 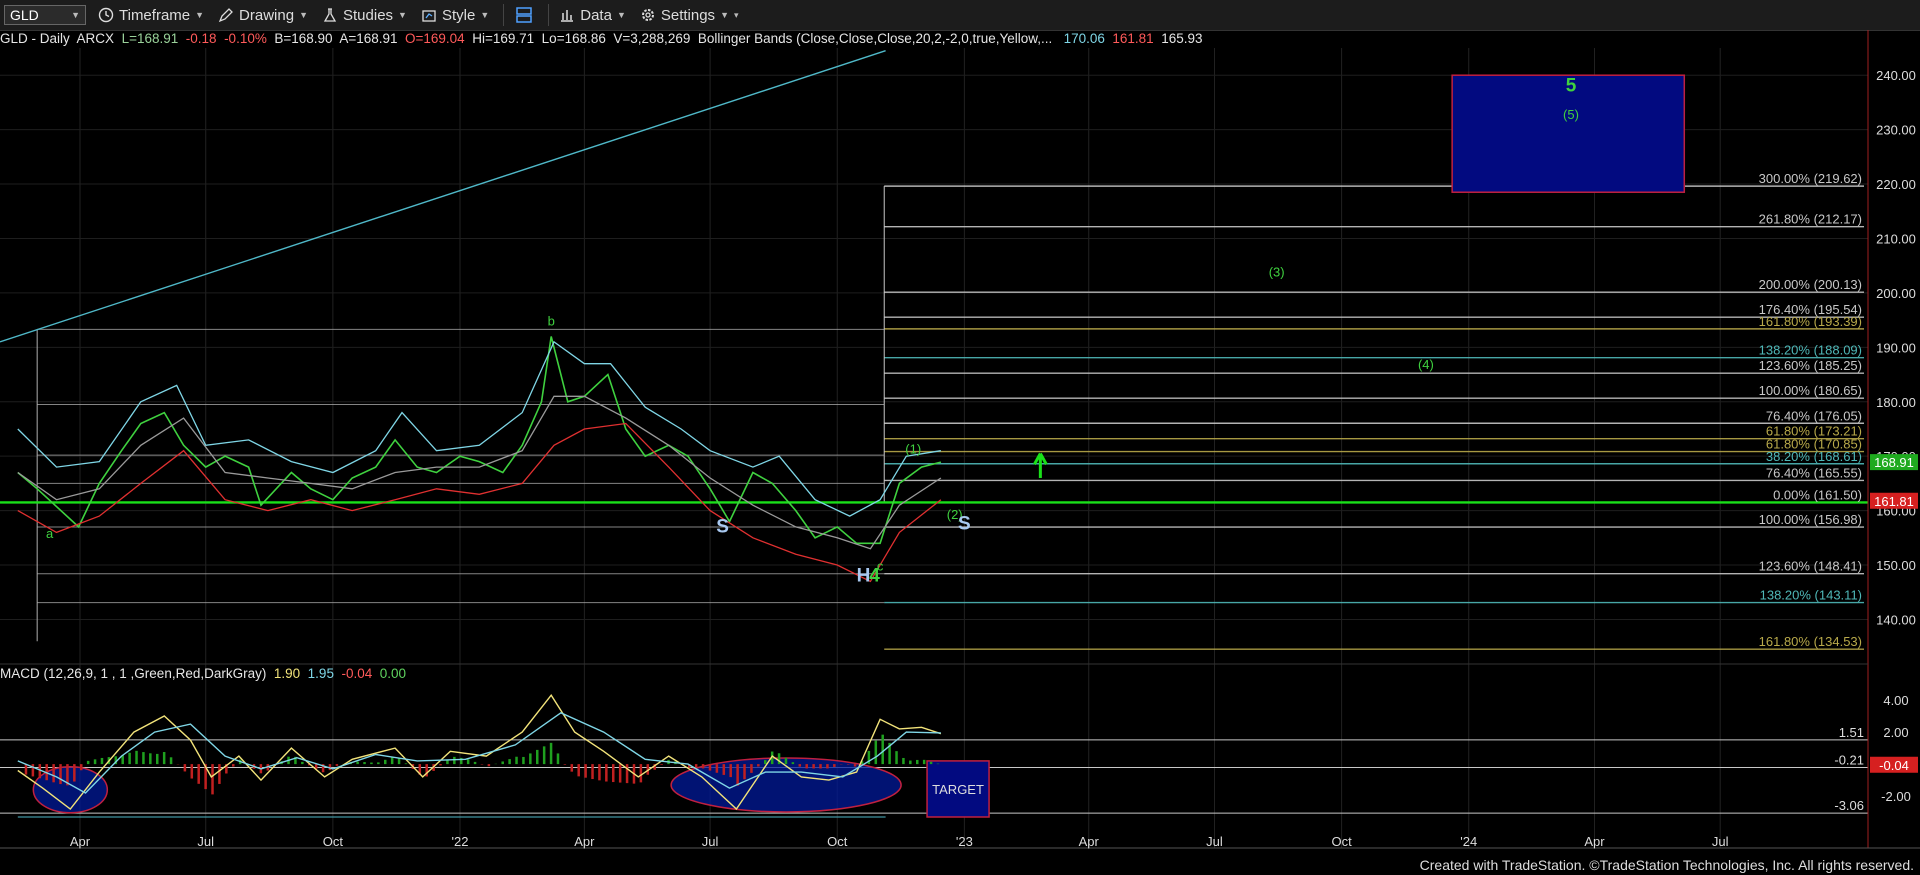 What do you see at coordinates (460, 841) in the screenshot?
I see `x-tick-label: '22` at bounding box center [460, 841].